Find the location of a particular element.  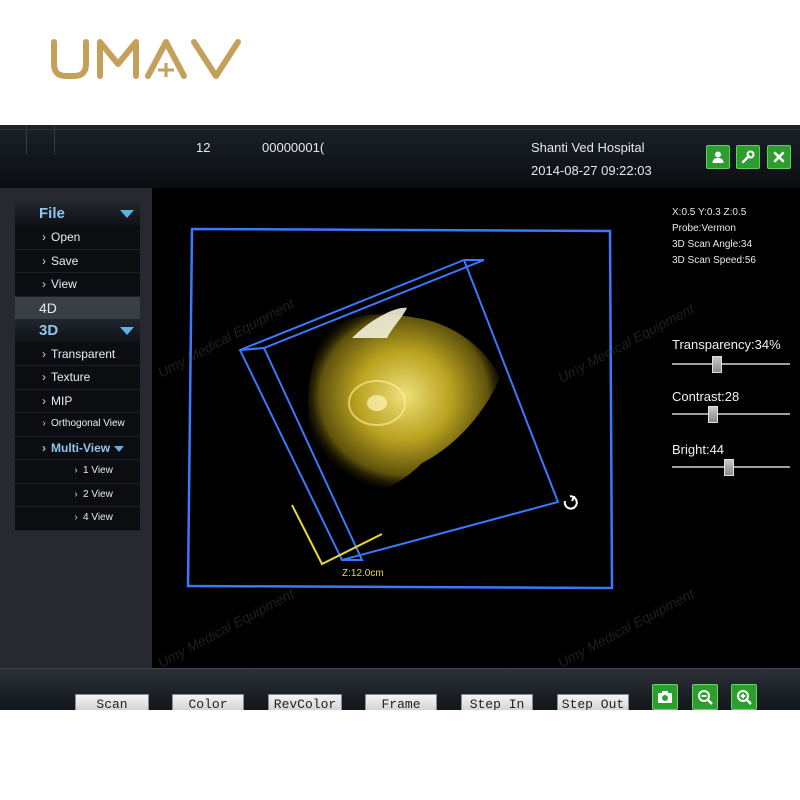

measure-label: Z:12.0cm is located at coordinates (363, 573).